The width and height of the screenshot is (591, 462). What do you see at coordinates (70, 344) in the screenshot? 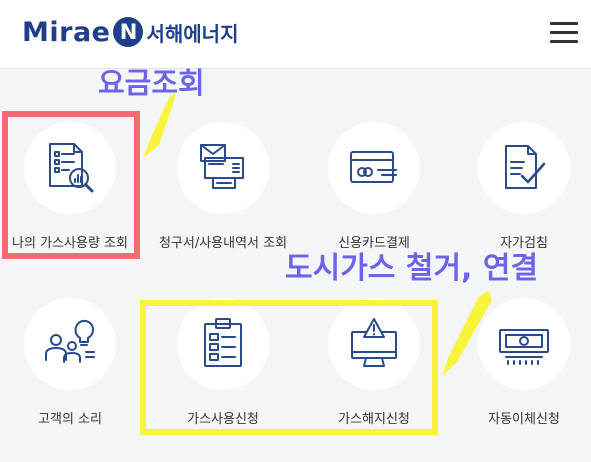
I see `people-idea-icon` at bounding box center [70, 344].